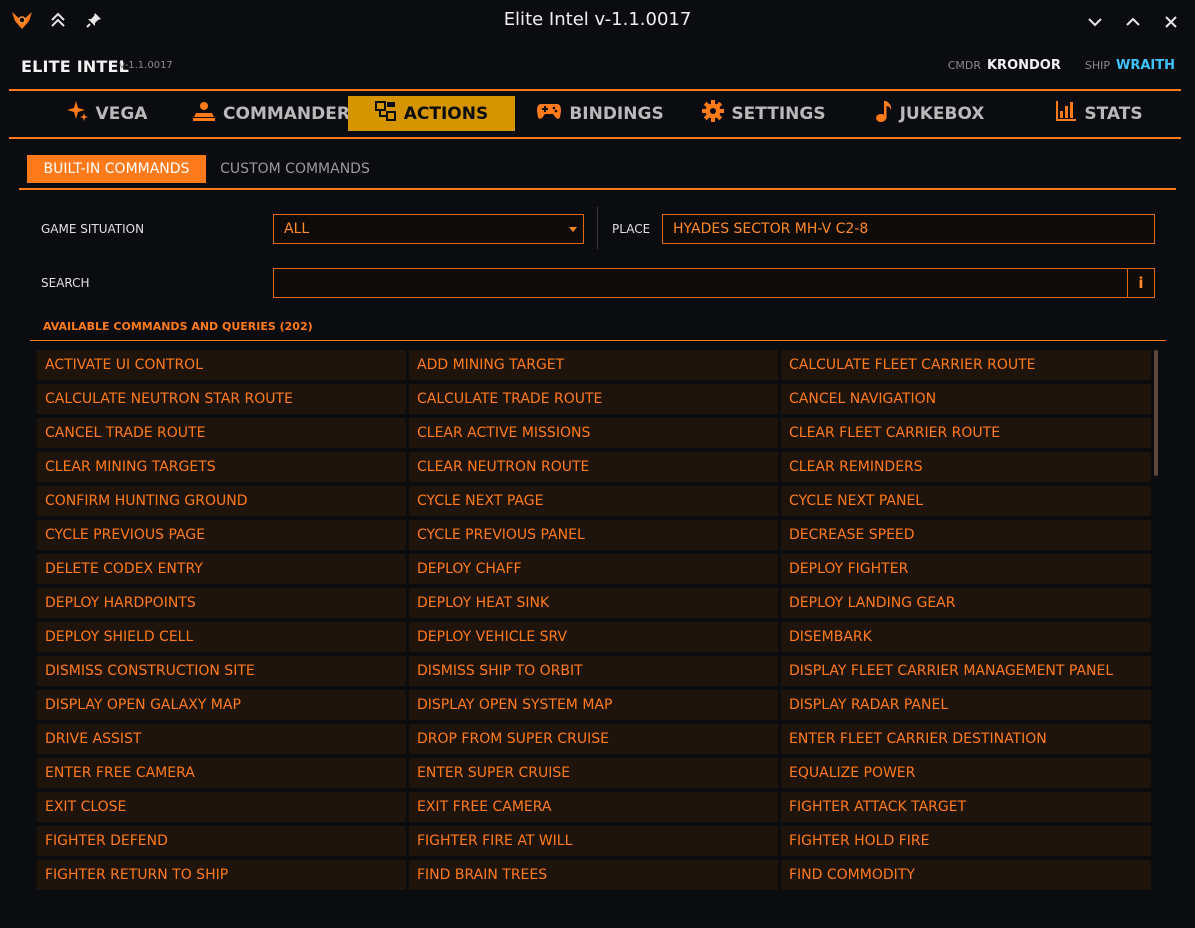 The image size is (1195, 928). I want to click on command-item: DEPLOY CHAFF, so click(593, 569).